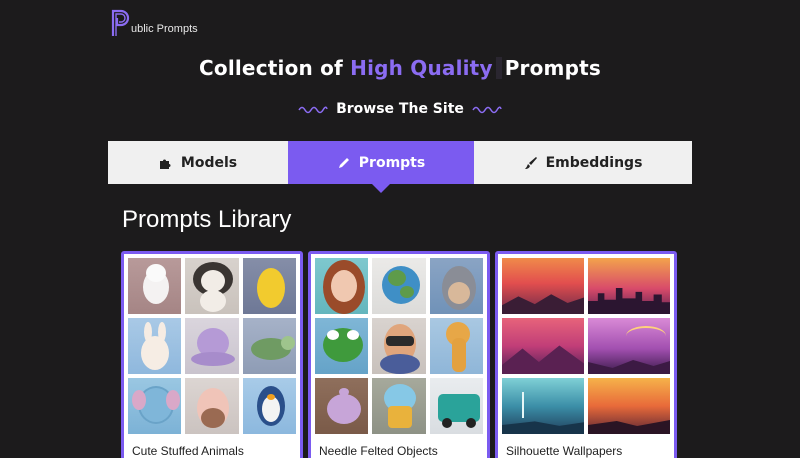 The height and width of the screenshot is (458, 800). What do you see at coordinates (164, 29) in the screenshot?
I see `logo-text: ublic Prompts` at bounding box center [164, 29].